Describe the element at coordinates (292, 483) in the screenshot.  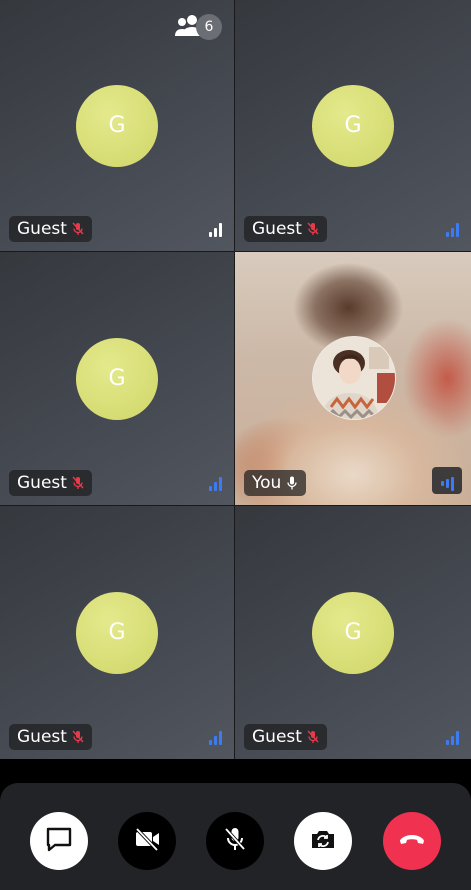
I see `mic-on-icon` at that location.